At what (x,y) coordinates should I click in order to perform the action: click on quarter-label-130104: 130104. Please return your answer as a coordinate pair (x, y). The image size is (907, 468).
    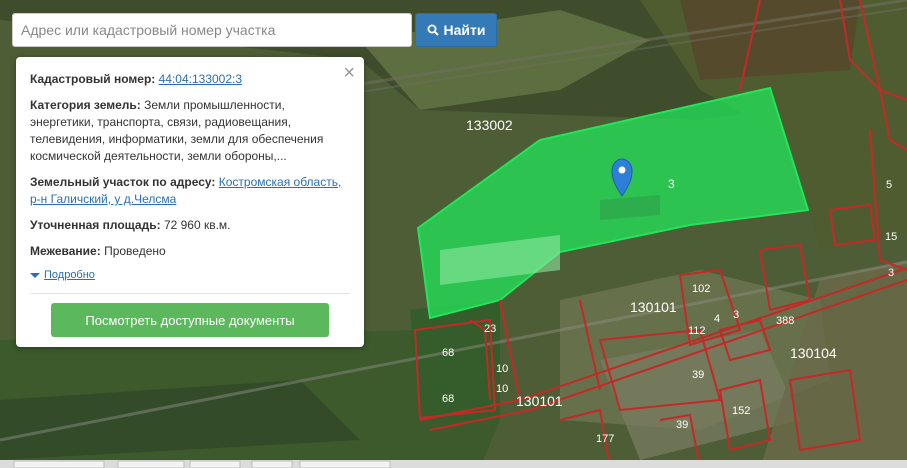
    Looking at the image, I should click on (813, 353).